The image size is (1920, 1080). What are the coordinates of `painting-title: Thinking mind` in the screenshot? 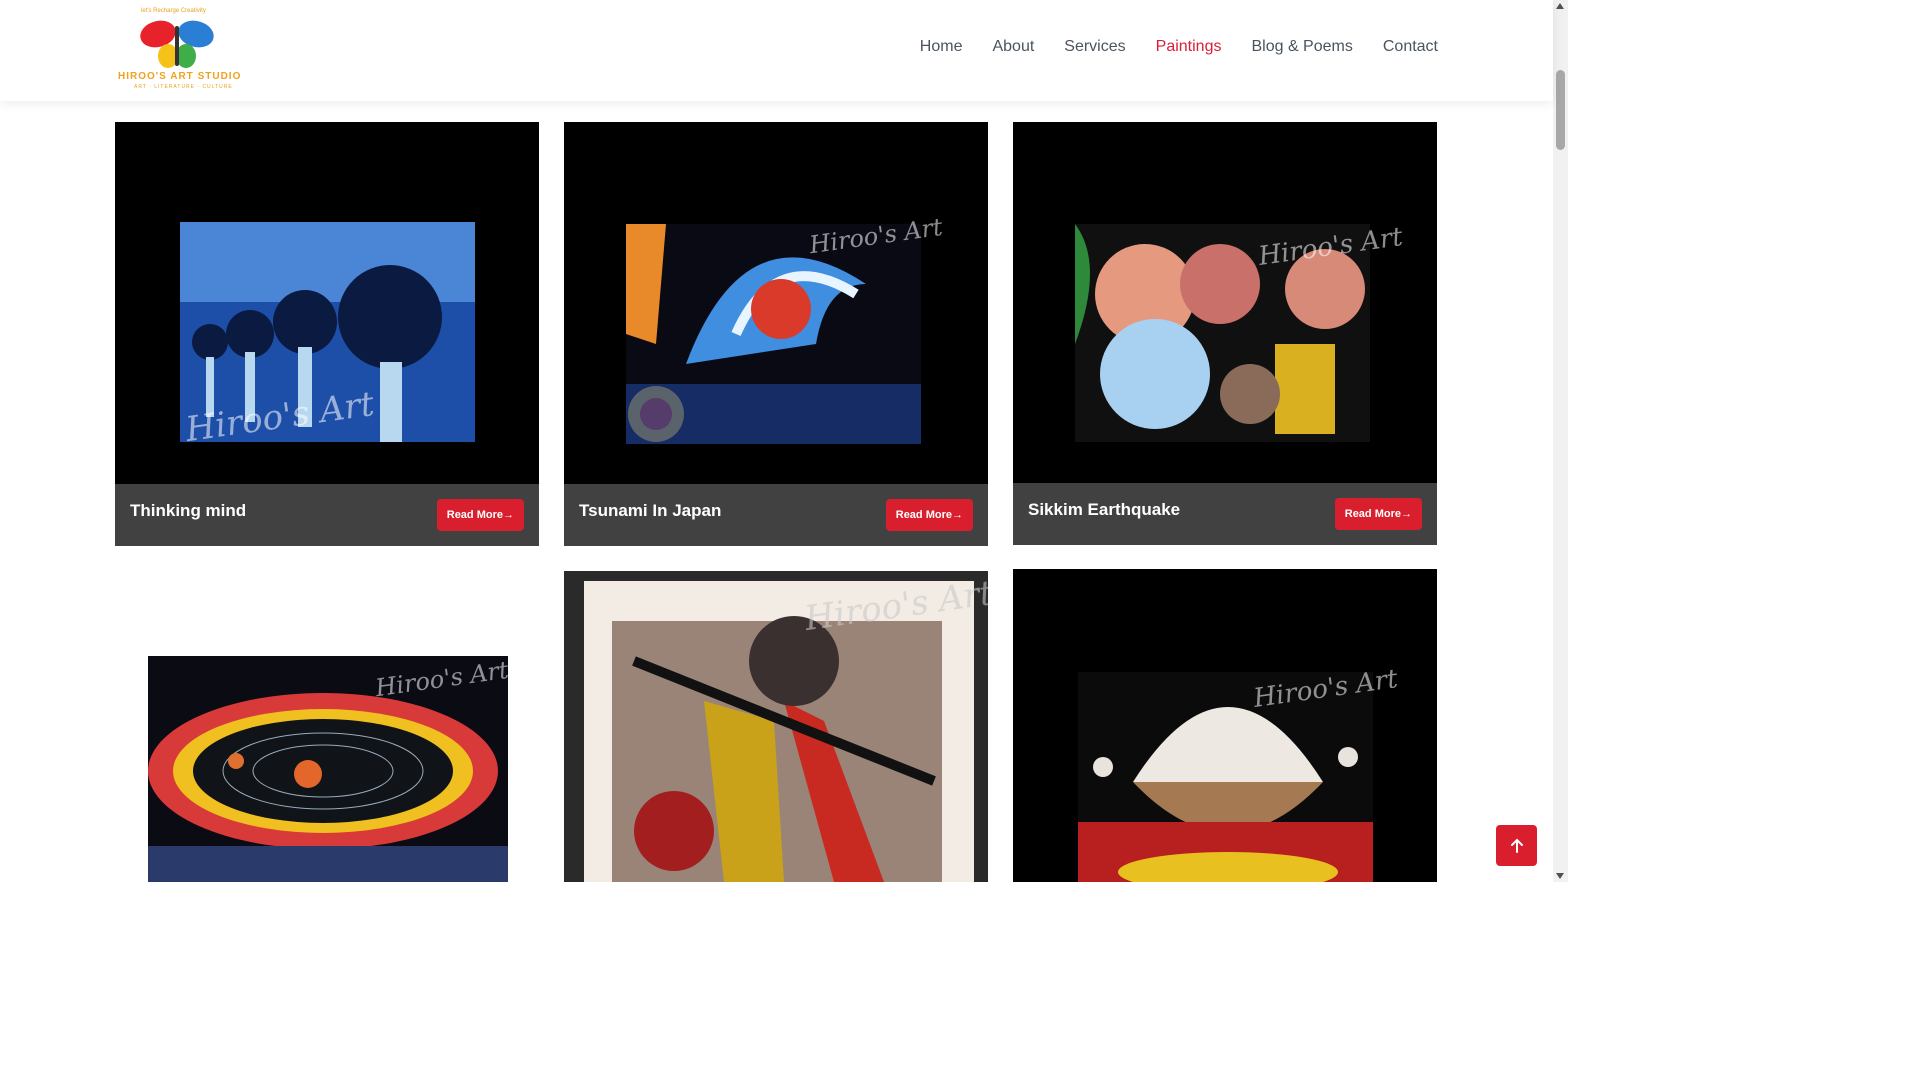 It's located at (188, 510).